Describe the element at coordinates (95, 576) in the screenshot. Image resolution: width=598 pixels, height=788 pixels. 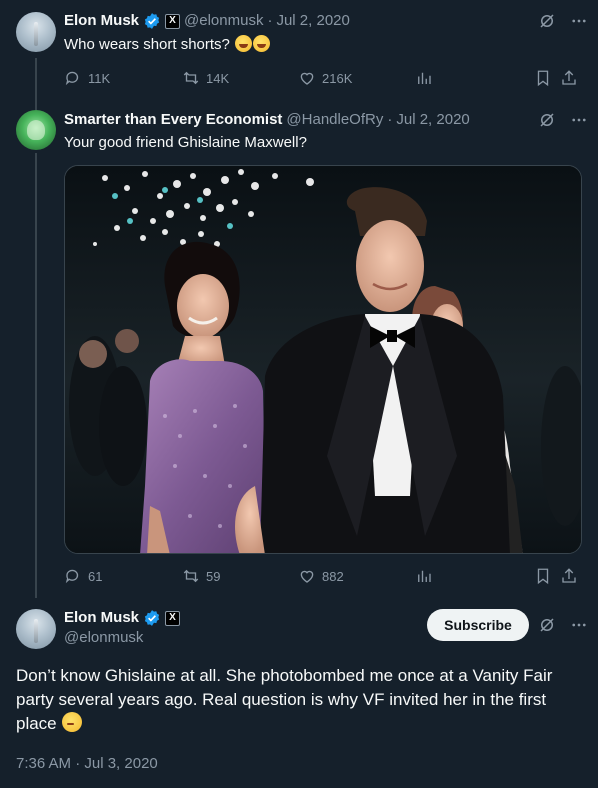
I see `reply-count: 61` at that location.